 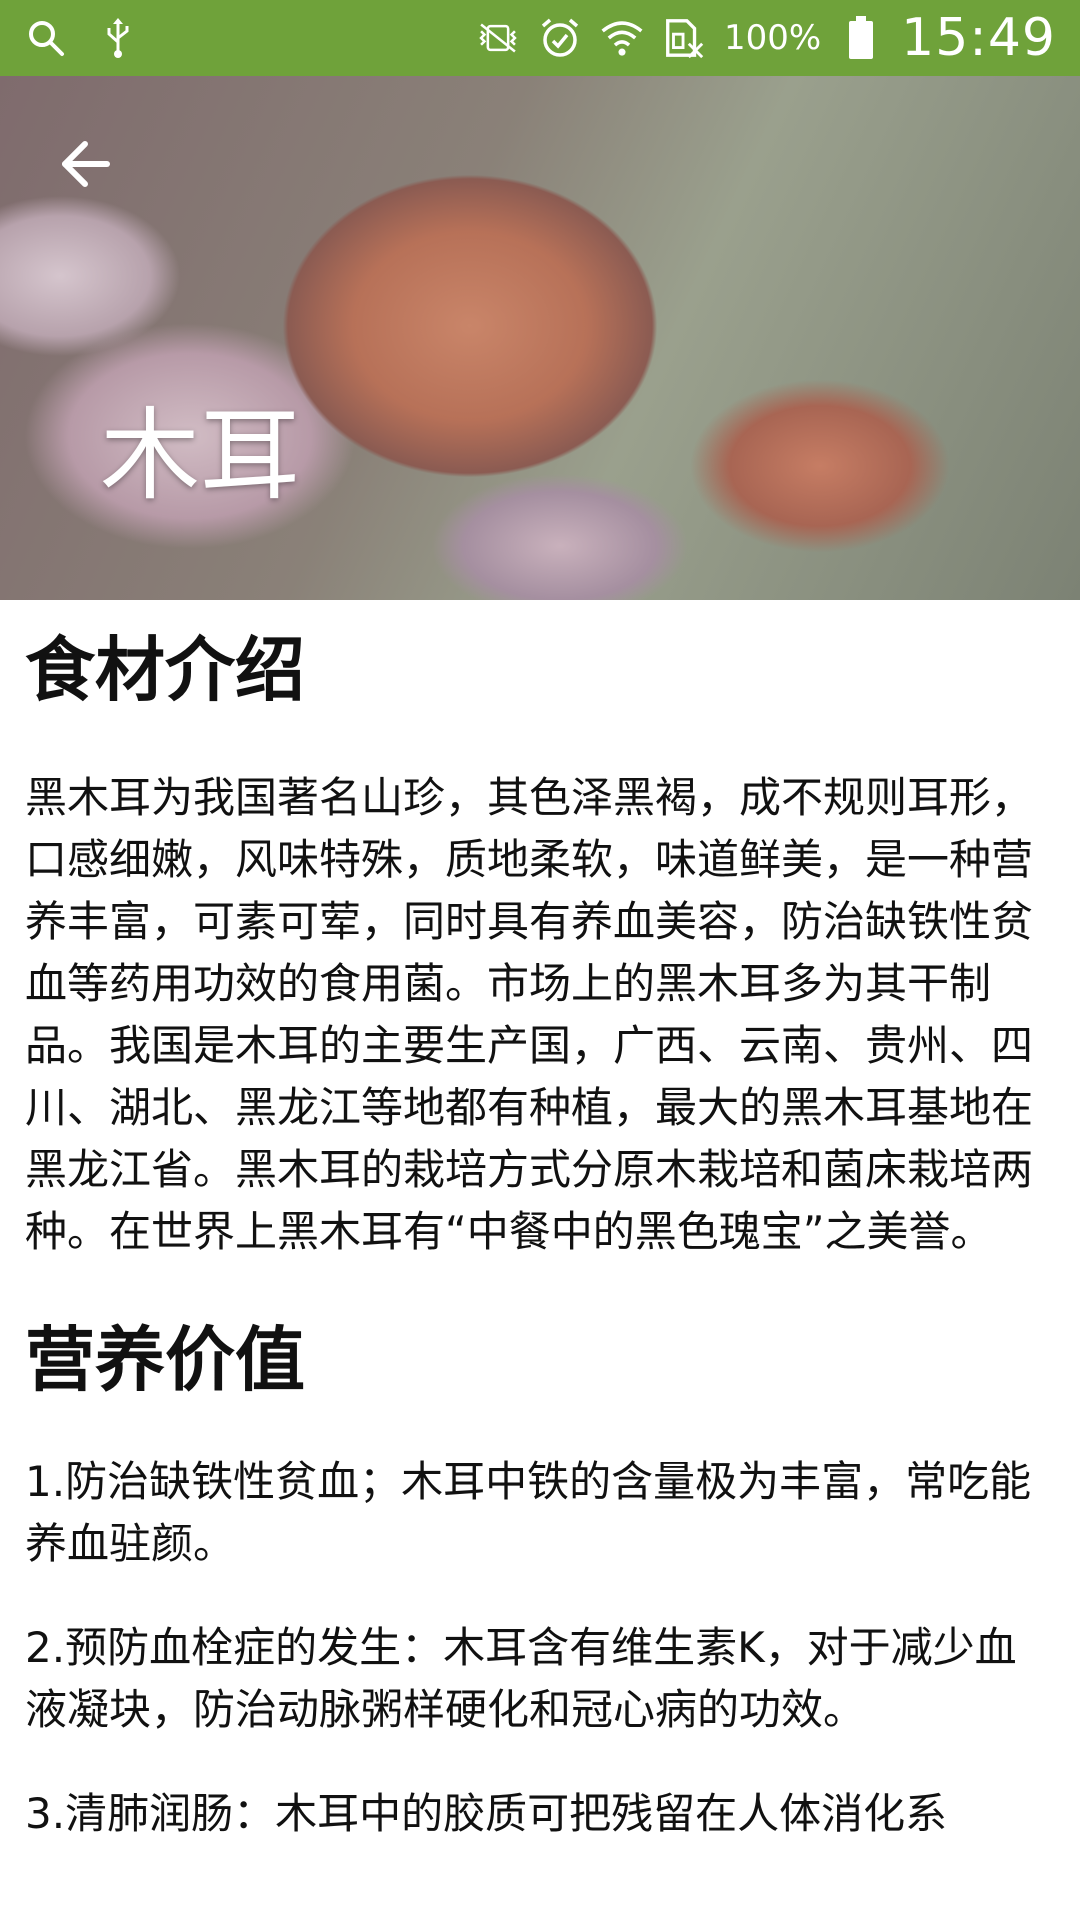 What do you see at coordinates (200, 455) in the screenshot?
I see `food-title: 木耳` at bounding box center [200, 455].